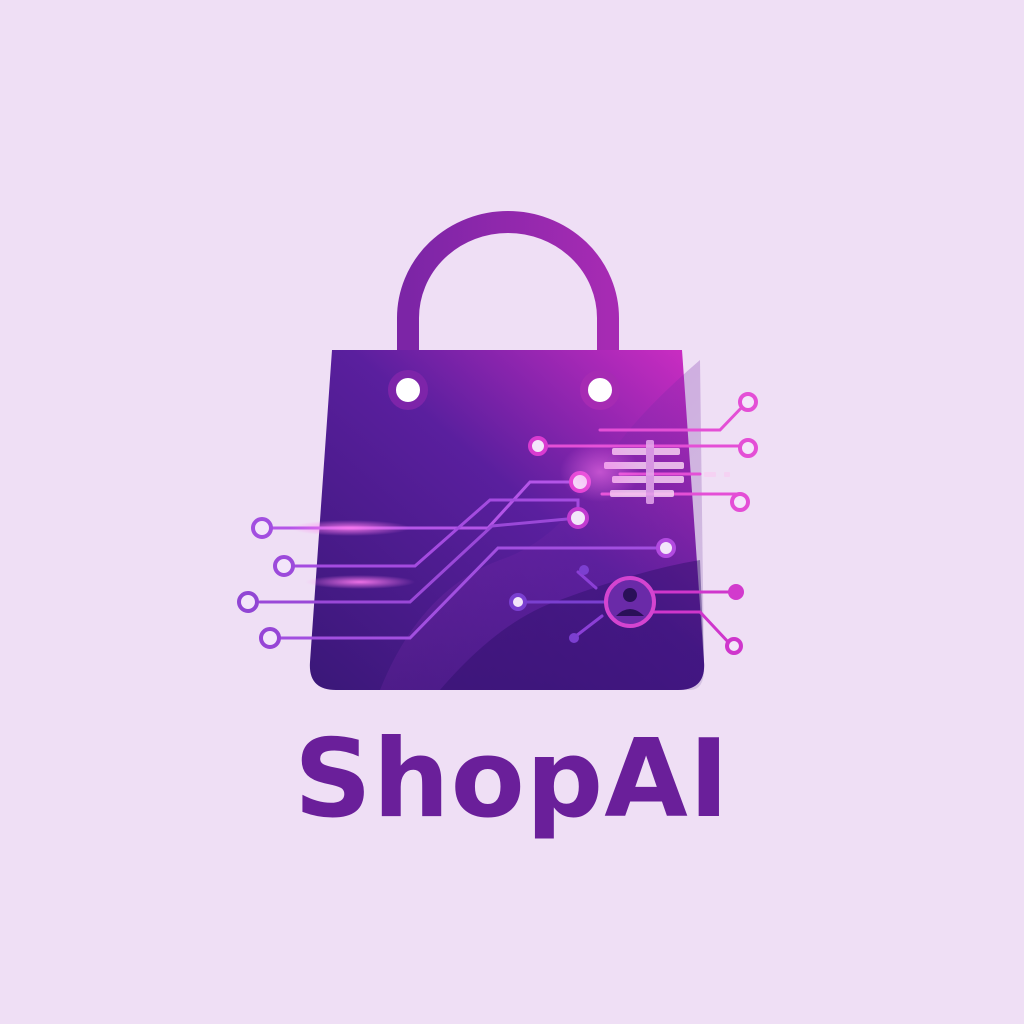 Image resolution: width=1024 pixels, height=1024 pixels. What do you see at coordinates (408, 390) in the screenshot?
I see `bag-grommet-left` at bounding box center [408, 390].